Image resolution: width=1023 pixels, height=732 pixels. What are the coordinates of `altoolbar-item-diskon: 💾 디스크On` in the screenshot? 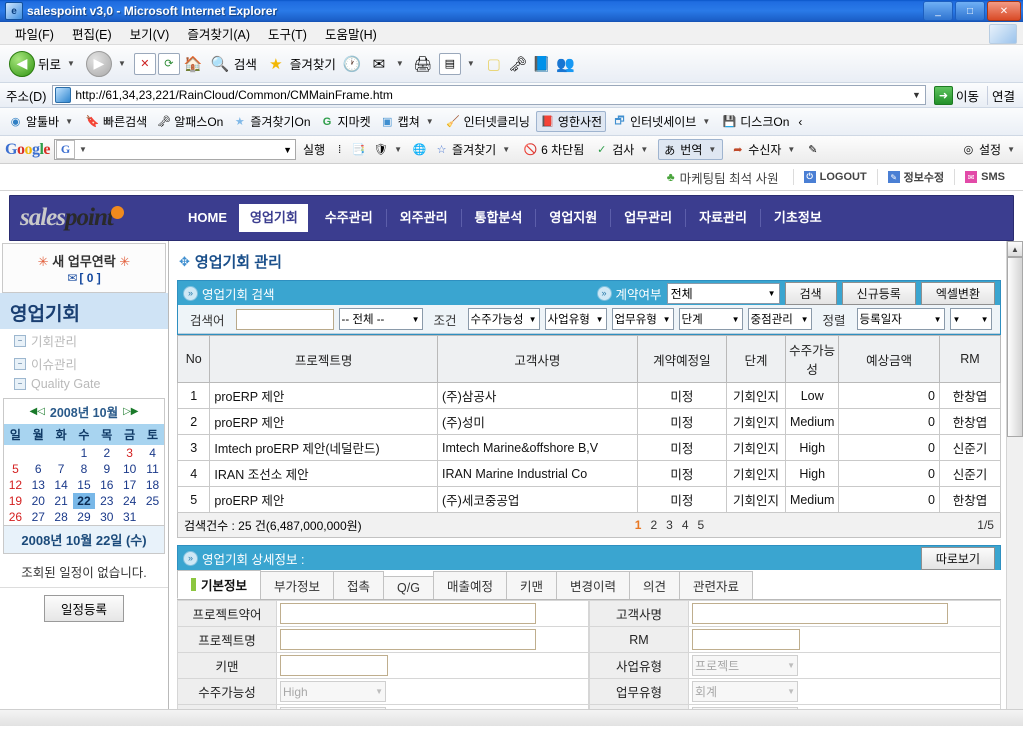 It's located at (755, 121).